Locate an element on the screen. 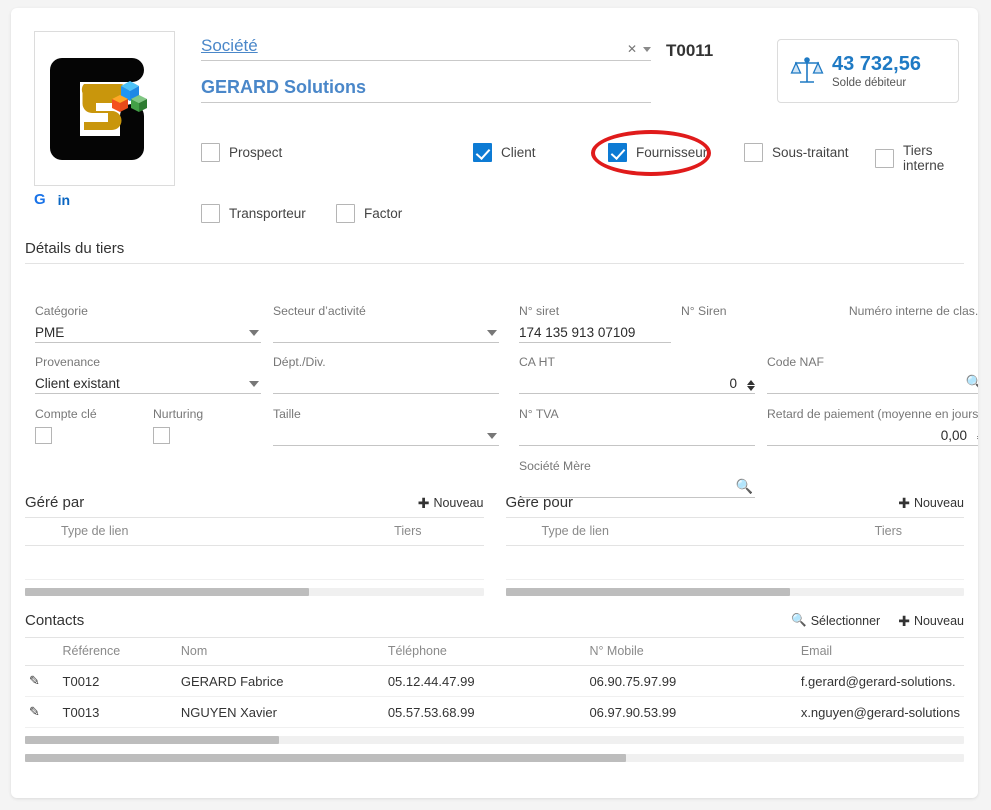 Image resolution: width=991 pixels, height=810 pixels. contacts-new-button: ✚ Nouveau is located at coordinates (931, 621).